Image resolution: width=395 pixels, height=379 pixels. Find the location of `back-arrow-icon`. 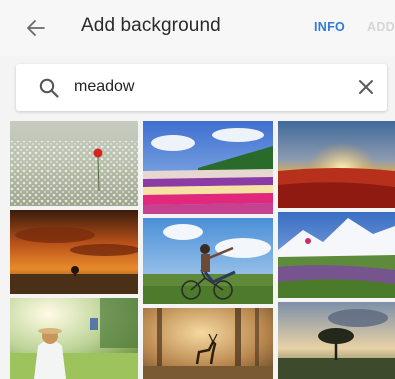

back-arrow-icon is located at coordinates (36, 28).